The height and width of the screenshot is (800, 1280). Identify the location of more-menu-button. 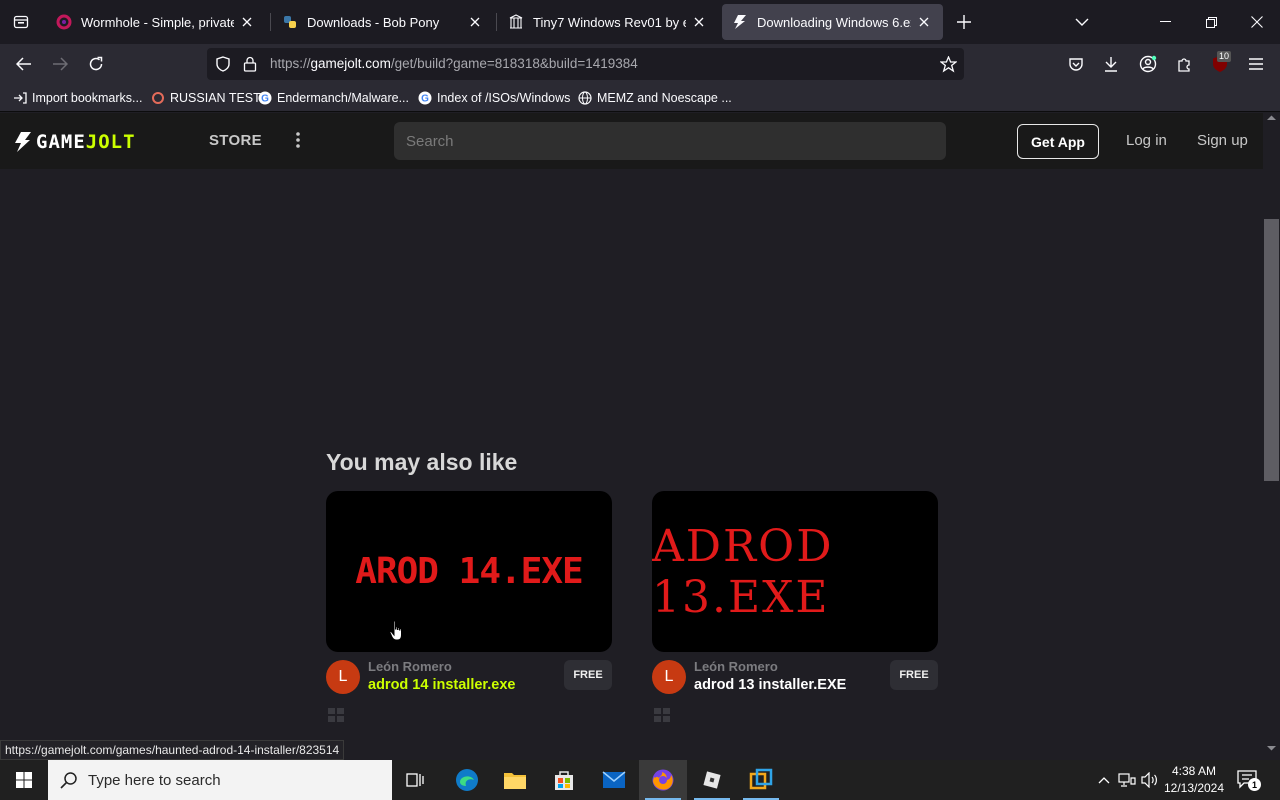
(298, 140).